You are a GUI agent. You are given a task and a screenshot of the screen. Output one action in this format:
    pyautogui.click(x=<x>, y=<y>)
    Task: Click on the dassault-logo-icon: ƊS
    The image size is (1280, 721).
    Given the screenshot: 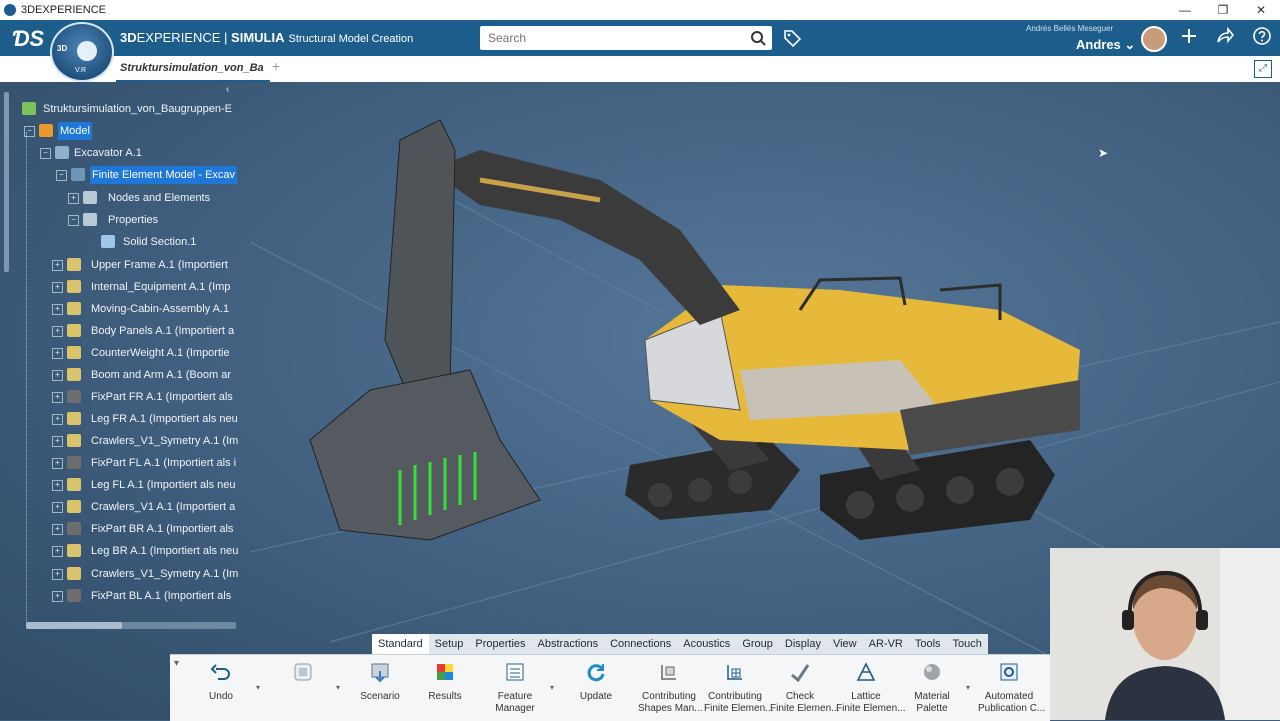 What is the action you would take?
    pyautogui.click(x=28, y=39)
    